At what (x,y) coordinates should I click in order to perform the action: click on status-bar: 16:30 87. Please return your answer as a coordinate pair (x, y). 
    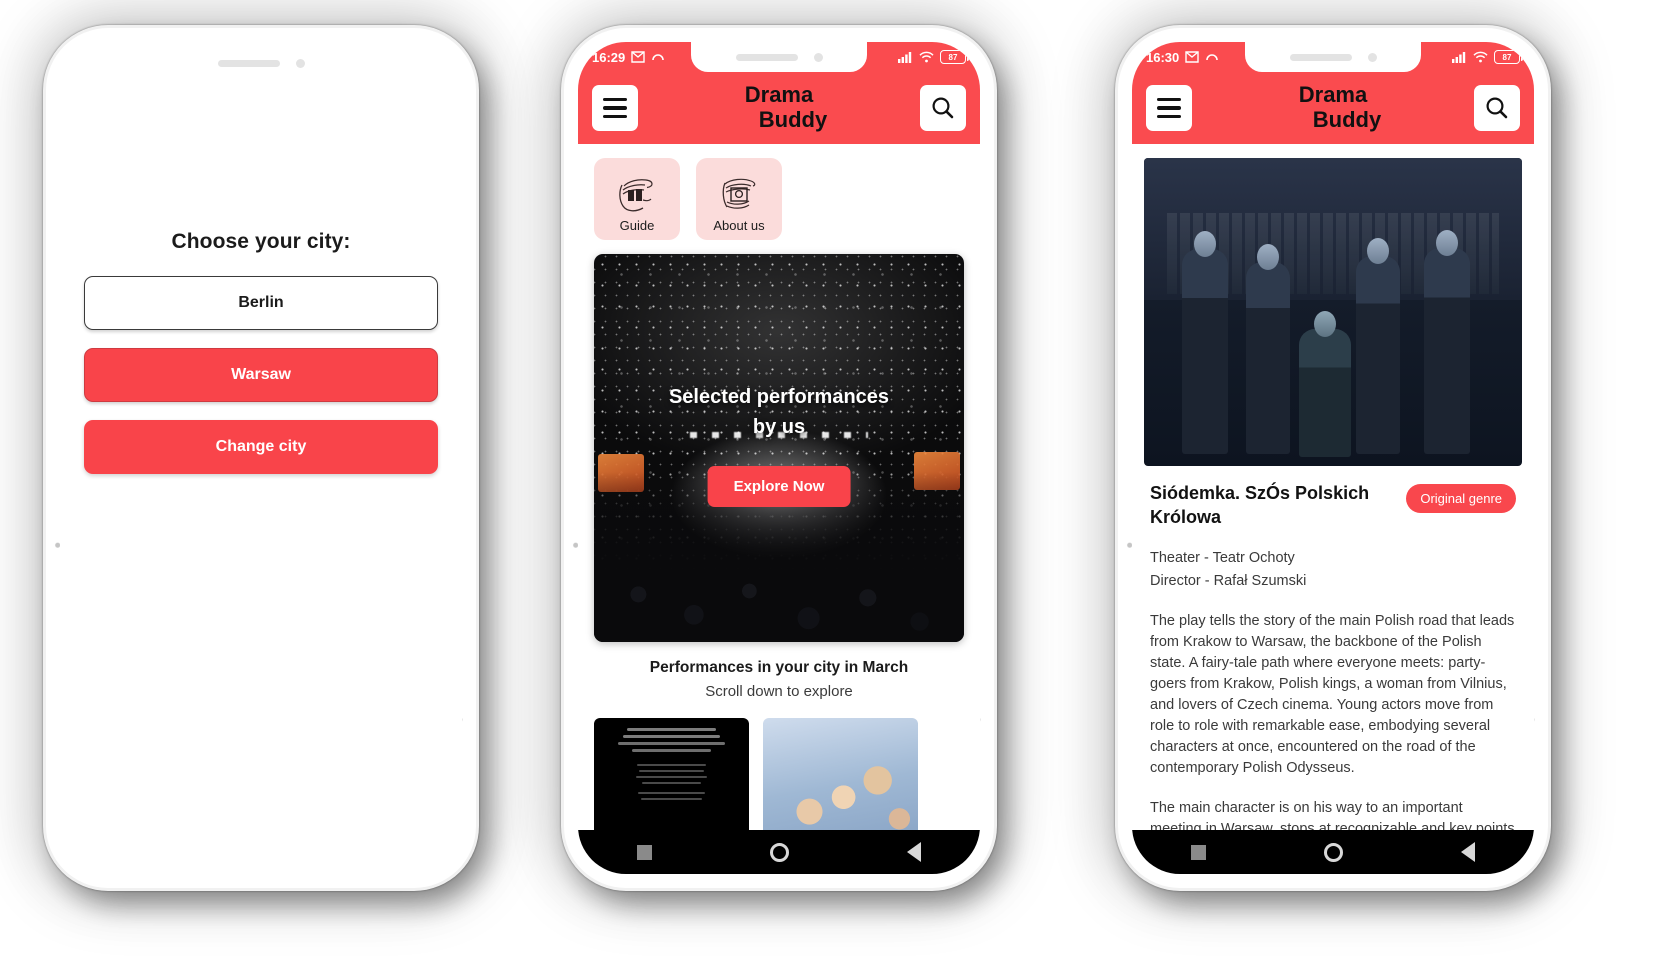
    Looking at the image, I should click on (1333, 57).